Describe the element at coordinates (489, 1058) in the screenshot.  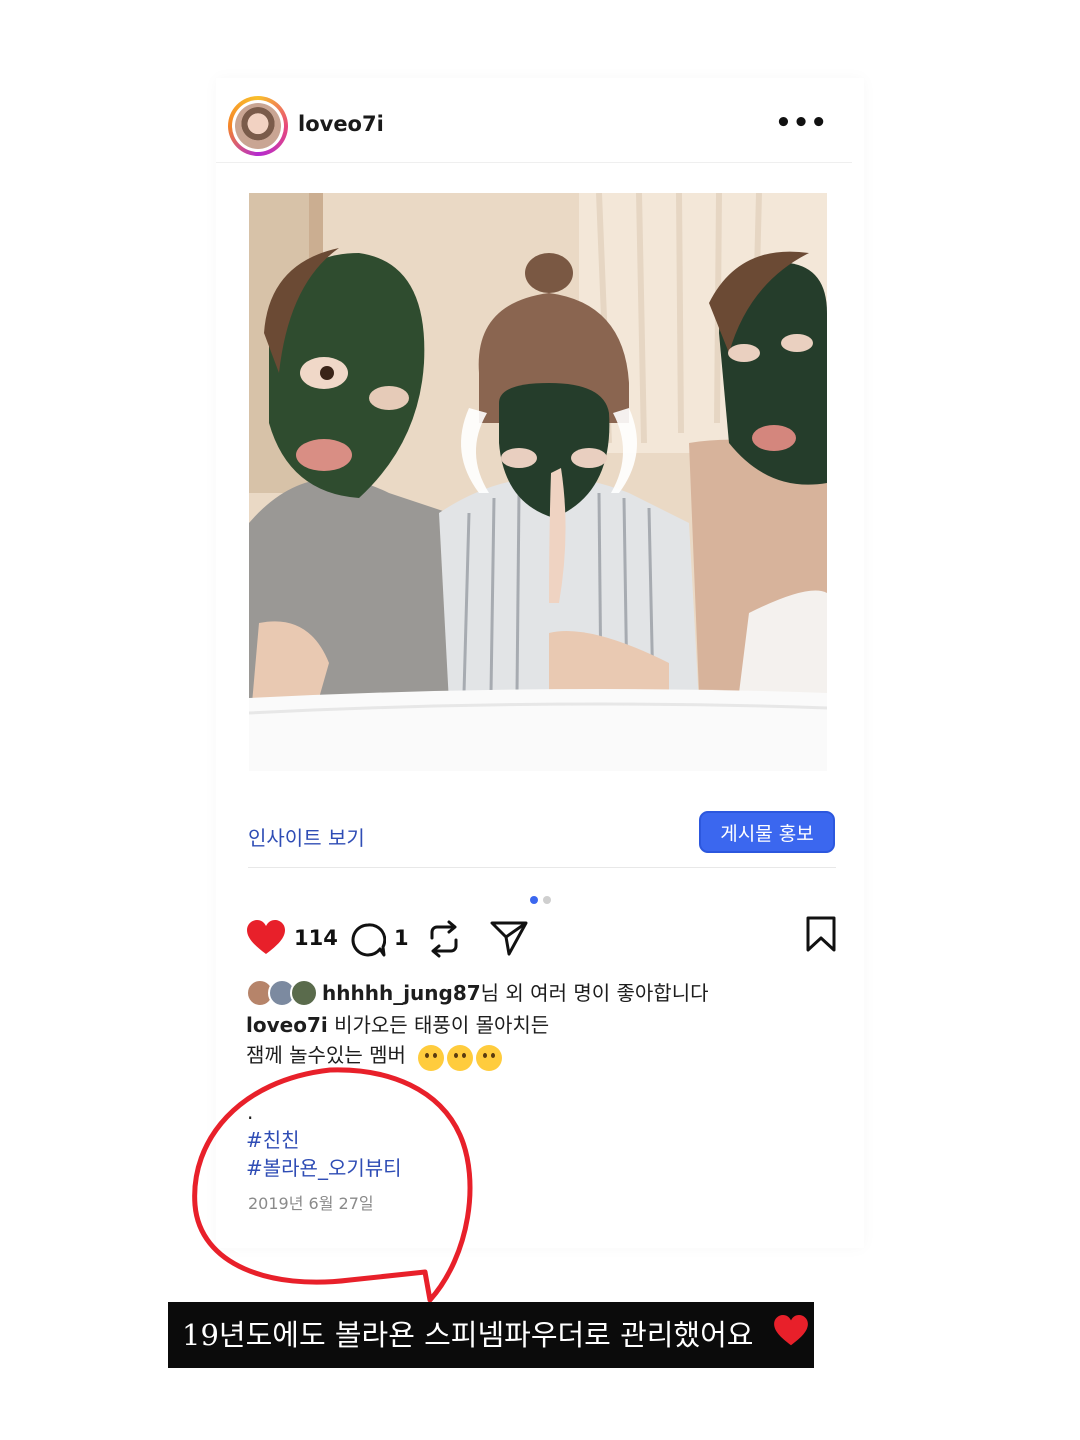
I see `partying-face-emoji` at that location.